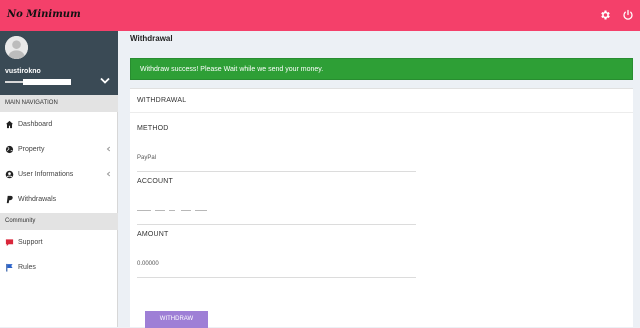 The height and width of the screenshot is (328, 640). What do you see at coordinates (9, 174) in the screenshot?
I see `user-circle-icon` at bounding box center [9, 174].